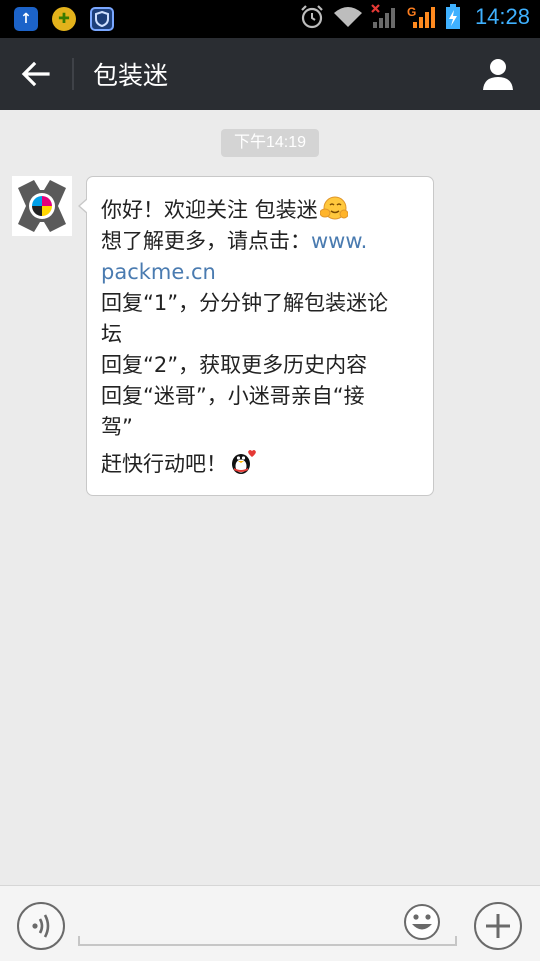 This screenshot has width=540, height=961. What do you see at coordinates (73, 74) in the screenshot?
I see `title-divider` at bounding box center [73, 74].